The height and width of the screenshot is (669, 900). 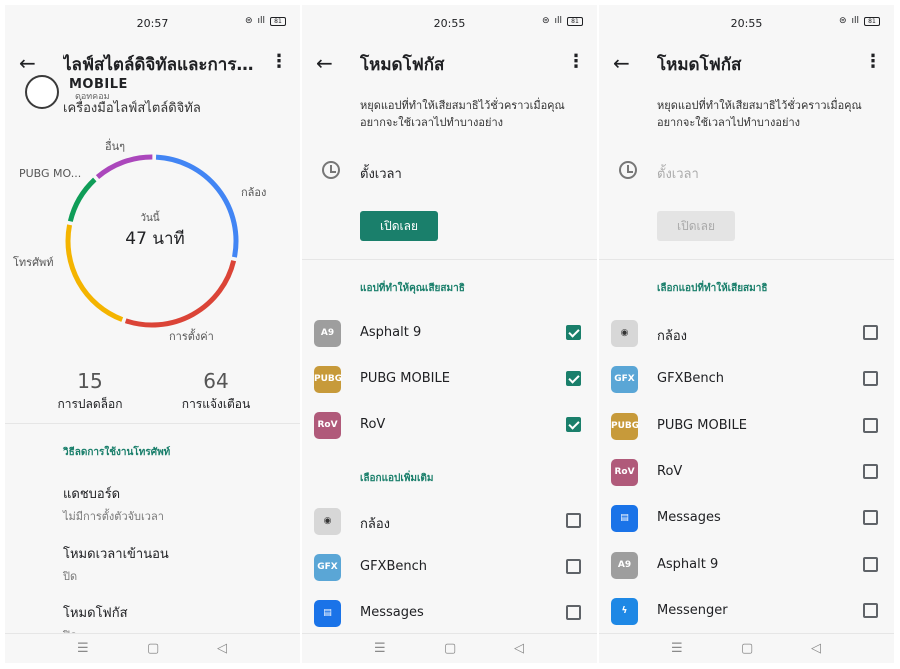 What do you see at coordinates (688, 564) in the screenshot?
I see `app-name: Asphalt 9` at bounding box center [688, 564].